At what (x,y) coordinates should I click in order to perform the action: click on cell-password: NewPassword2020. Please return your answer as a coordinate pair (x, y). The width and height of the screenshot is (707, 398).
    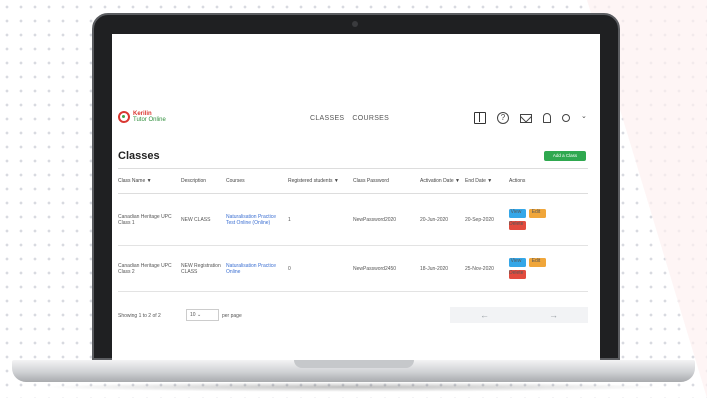
    Looking at the image, I should click on (375, 219).